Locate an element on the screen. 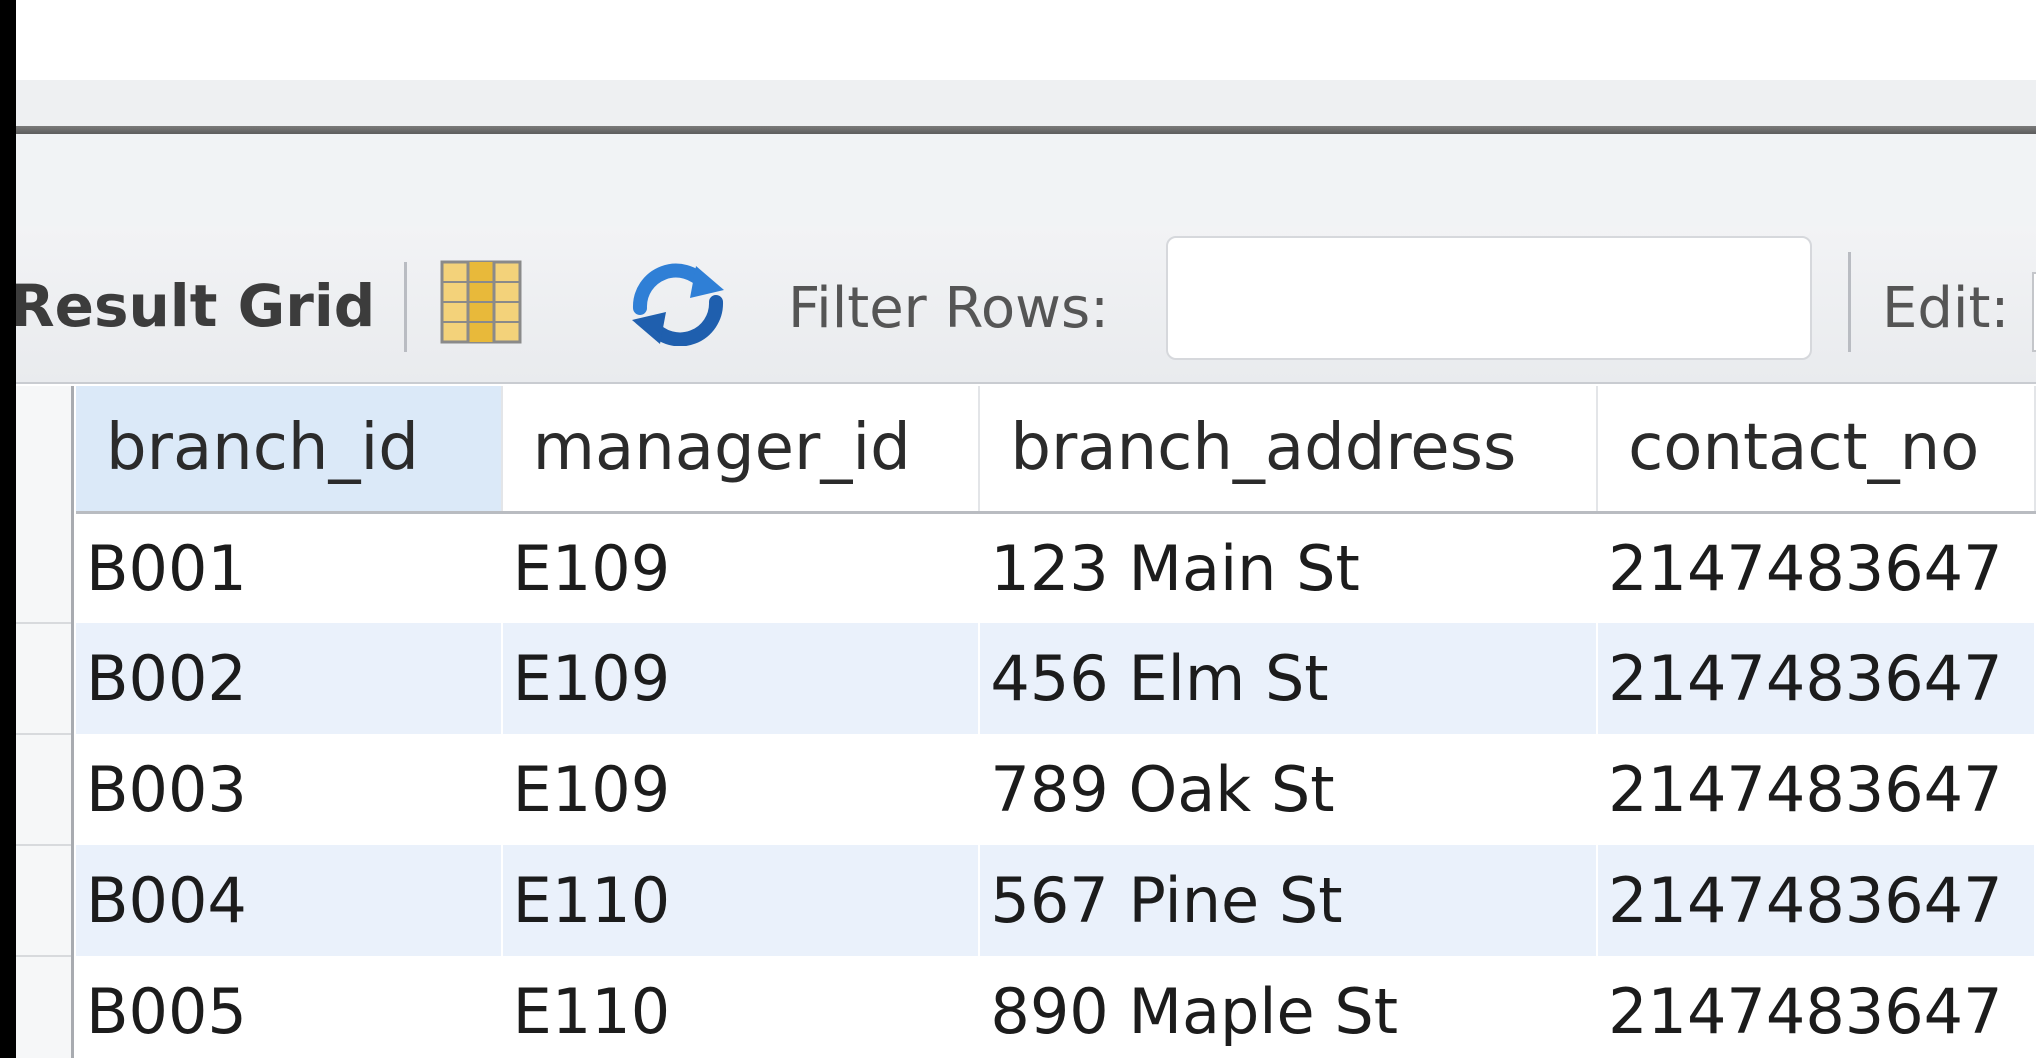 This screenshot has height=1058, width=2036. cell-branch-address: 456 Elm St is located at coordinates (1289, 678).